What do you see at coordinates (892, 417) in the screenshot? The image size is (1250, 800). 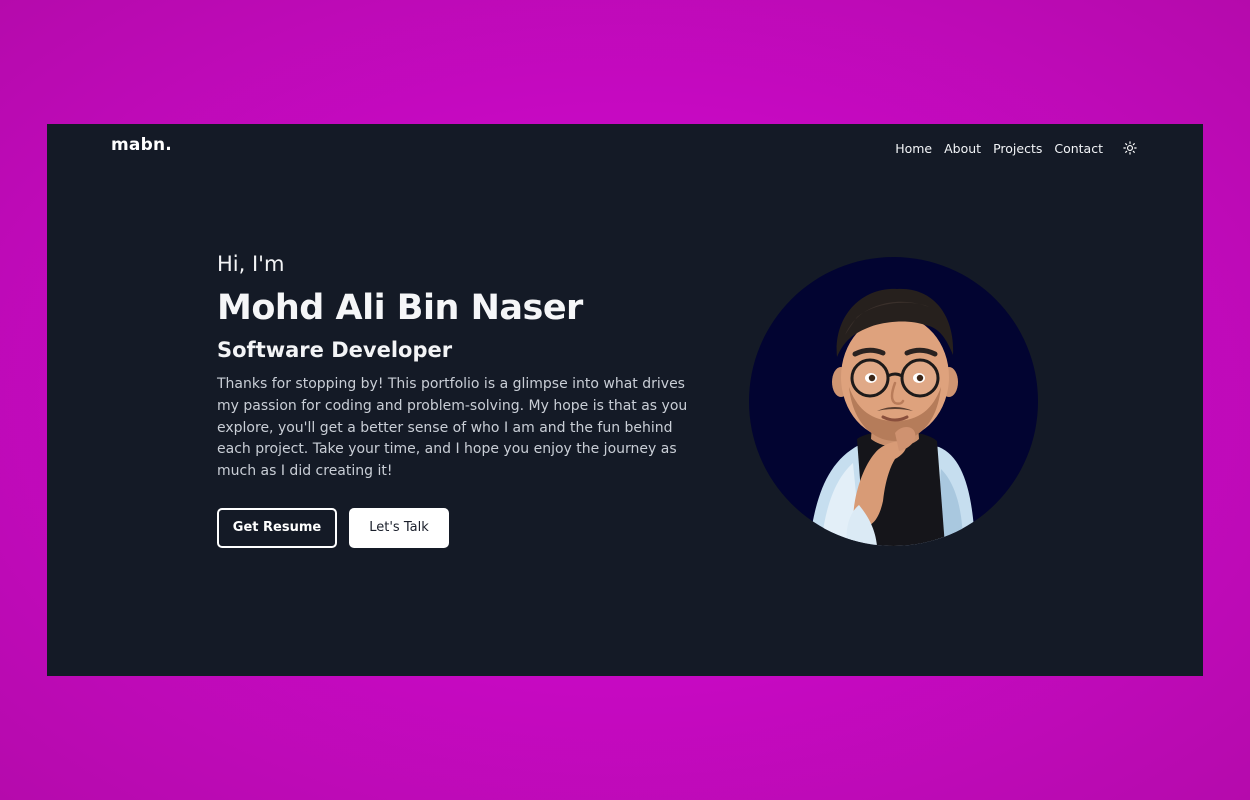 I see `memoji-avatar-icon` at bounding box center [892, 417].